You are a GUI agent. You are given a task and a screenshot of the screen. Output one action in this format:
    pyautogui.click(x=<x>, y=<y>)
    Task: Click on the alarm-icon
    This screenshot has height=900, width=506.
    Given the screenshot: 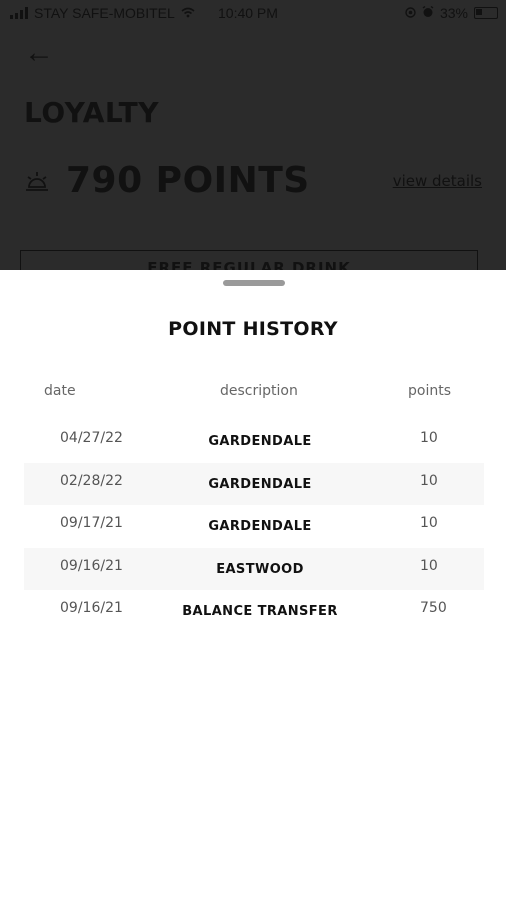 What is the action you would take?
    pyautogui.click(x=428, y=13)
    